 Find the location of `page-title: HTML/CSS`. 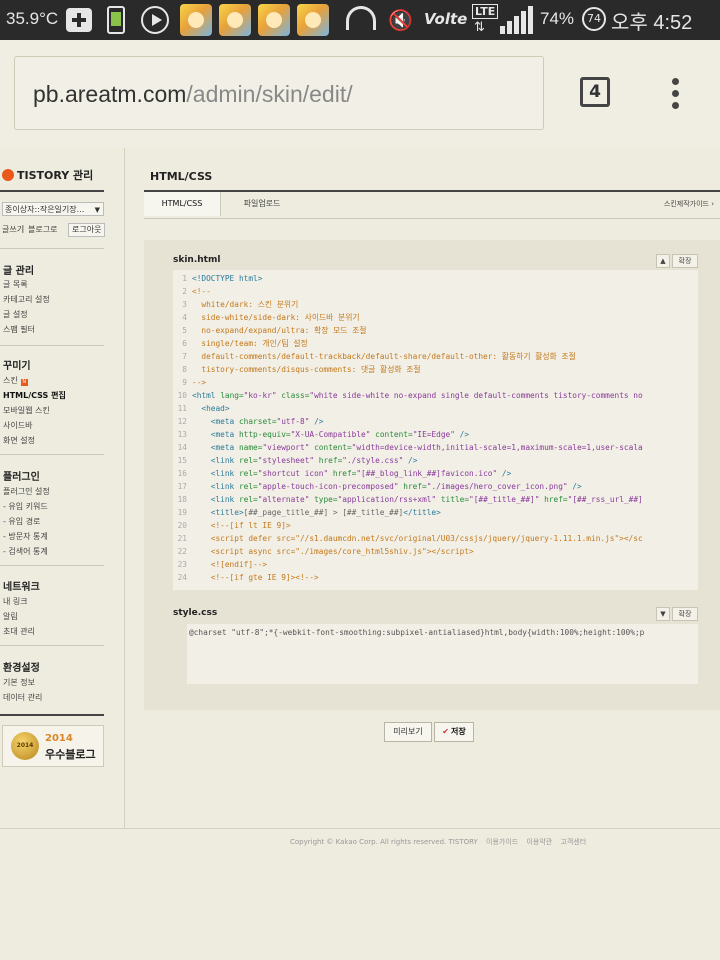

page-title: HTML/CSS is located at coordinates (181, 176).